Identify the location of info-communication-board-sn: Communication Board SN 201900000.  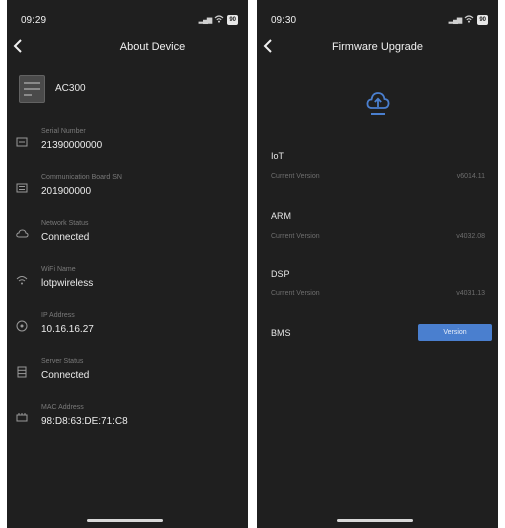
(127, 190).